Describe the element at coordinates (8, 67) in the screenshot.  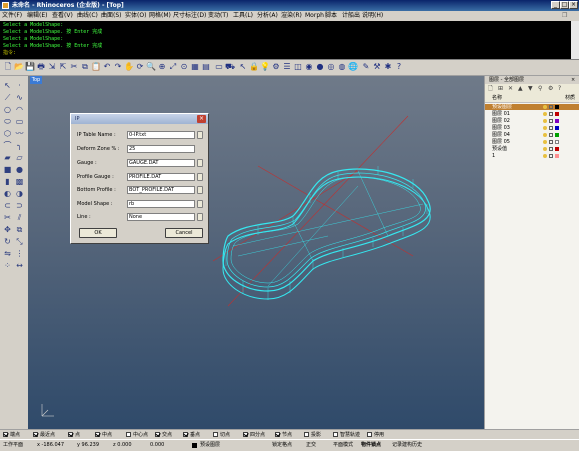
I see `new-file-icon: 🗋` at that location.